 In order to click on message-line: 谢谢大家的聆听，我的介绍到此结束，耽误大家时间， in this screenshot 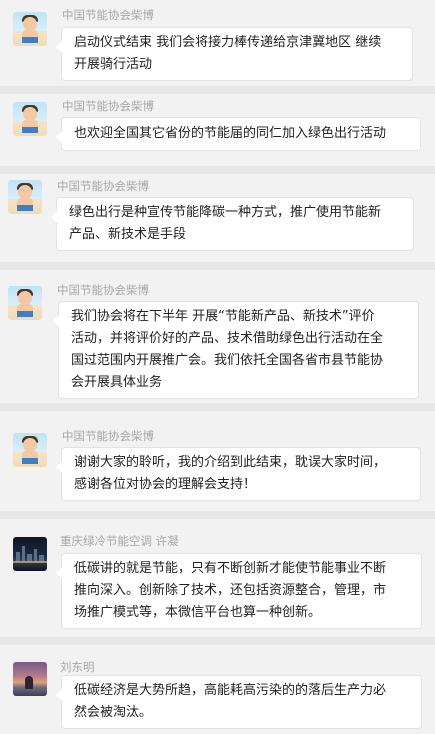, I will do `click(230, 462)`.